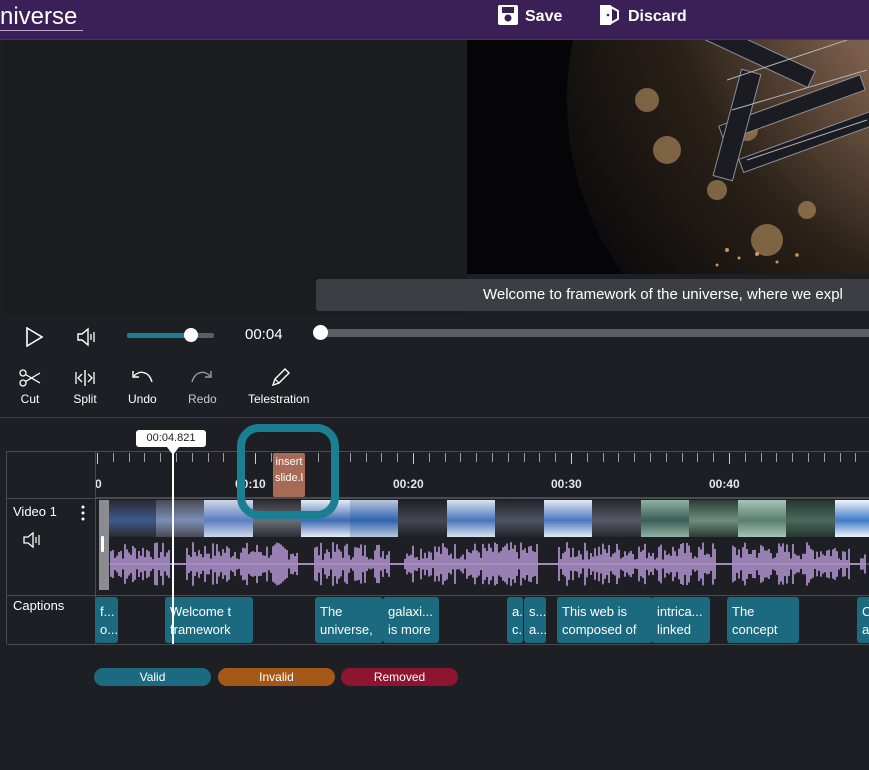 Image resolution: width=869 pixels, height=770 pixels. Describe the element at coordinates (200, 629) in the screenshot. I see `caption-line-2: framework` at that location.